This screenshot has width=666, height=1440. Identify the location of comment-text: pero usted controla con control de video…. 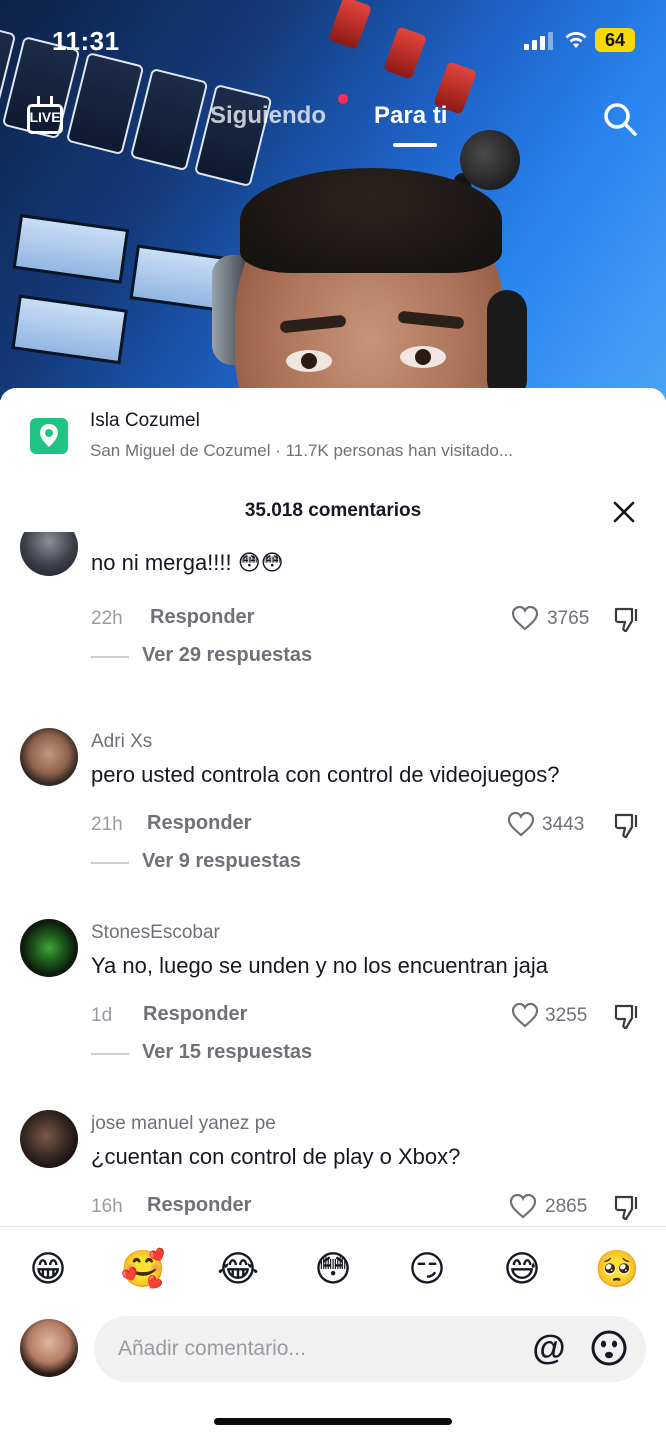
(325, 774).